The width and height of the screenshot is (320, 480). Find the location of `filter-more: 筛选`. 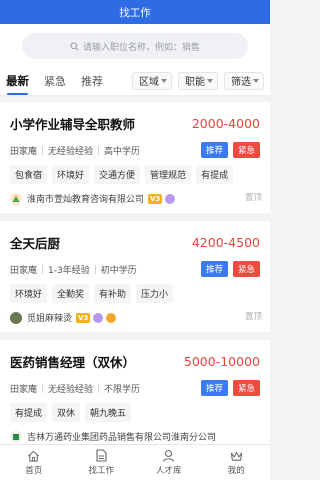

filter-more: 筛选 is located at coordinates (244, 80).